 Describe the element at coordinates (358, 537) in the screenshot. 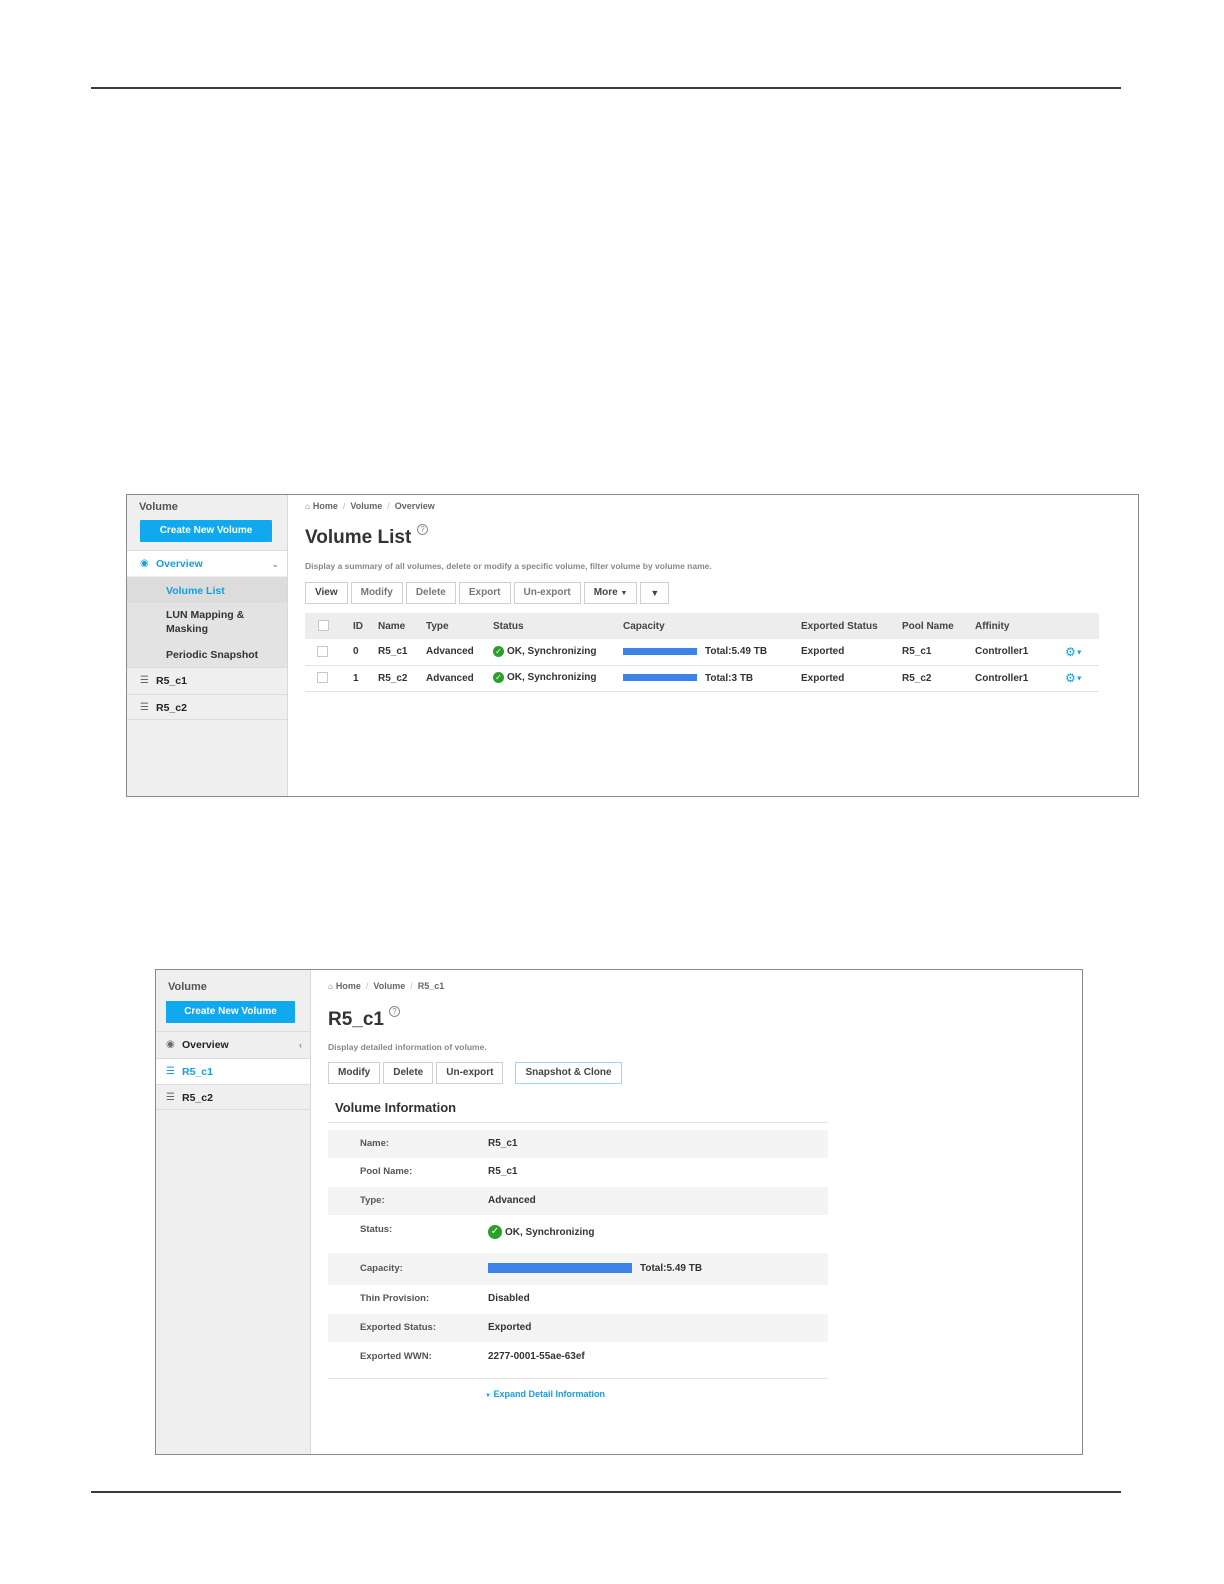

I see `page-title: Volume List` at that location.